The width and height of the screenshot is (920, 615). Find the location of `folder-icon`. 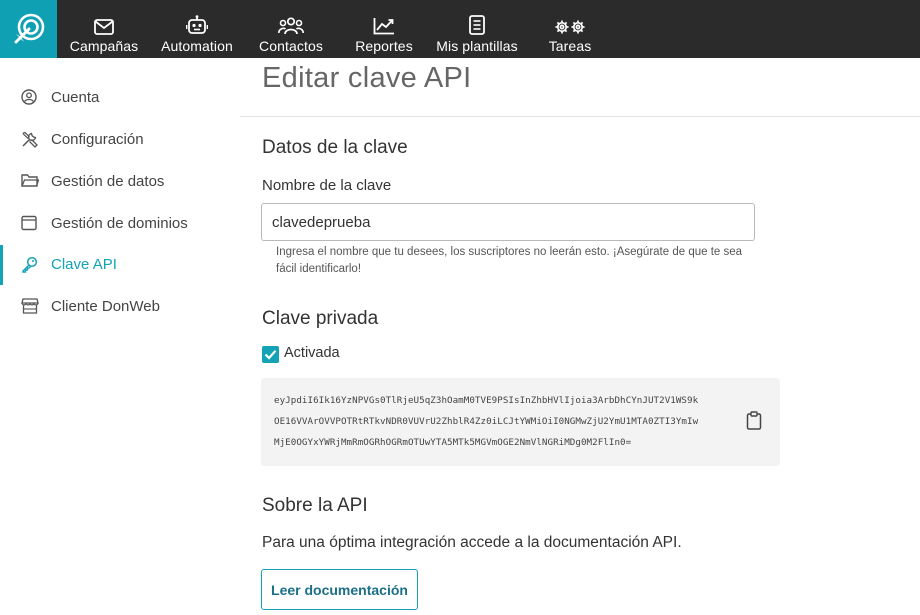

folder-icon is located at coordinates (30, 182).